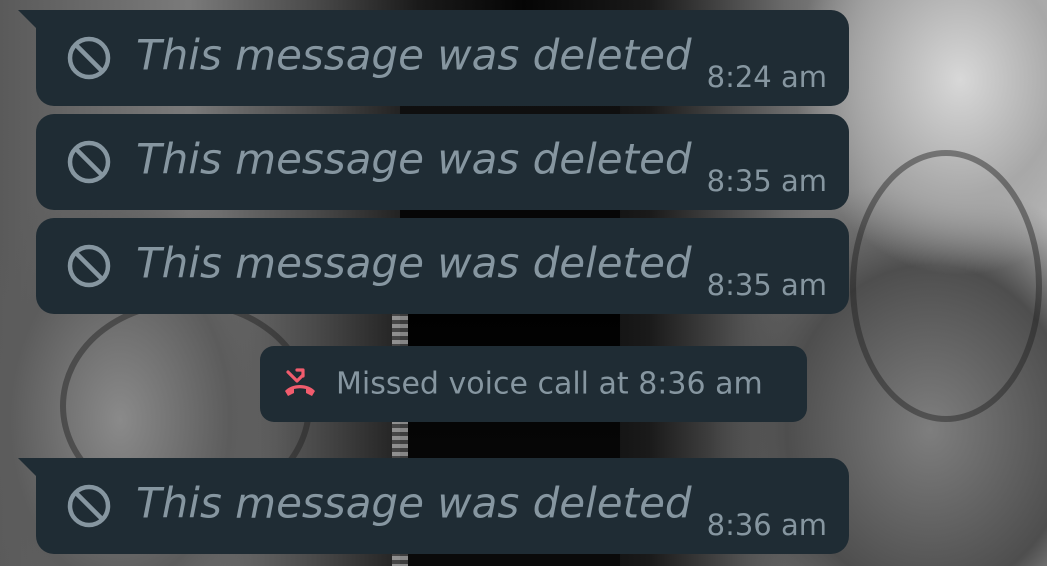 This screenshot has width=1047, height=566. Describe the element at coordinates (766, 525) in the screenshot. I see `message-timestamp: 8:36 am` at that location.